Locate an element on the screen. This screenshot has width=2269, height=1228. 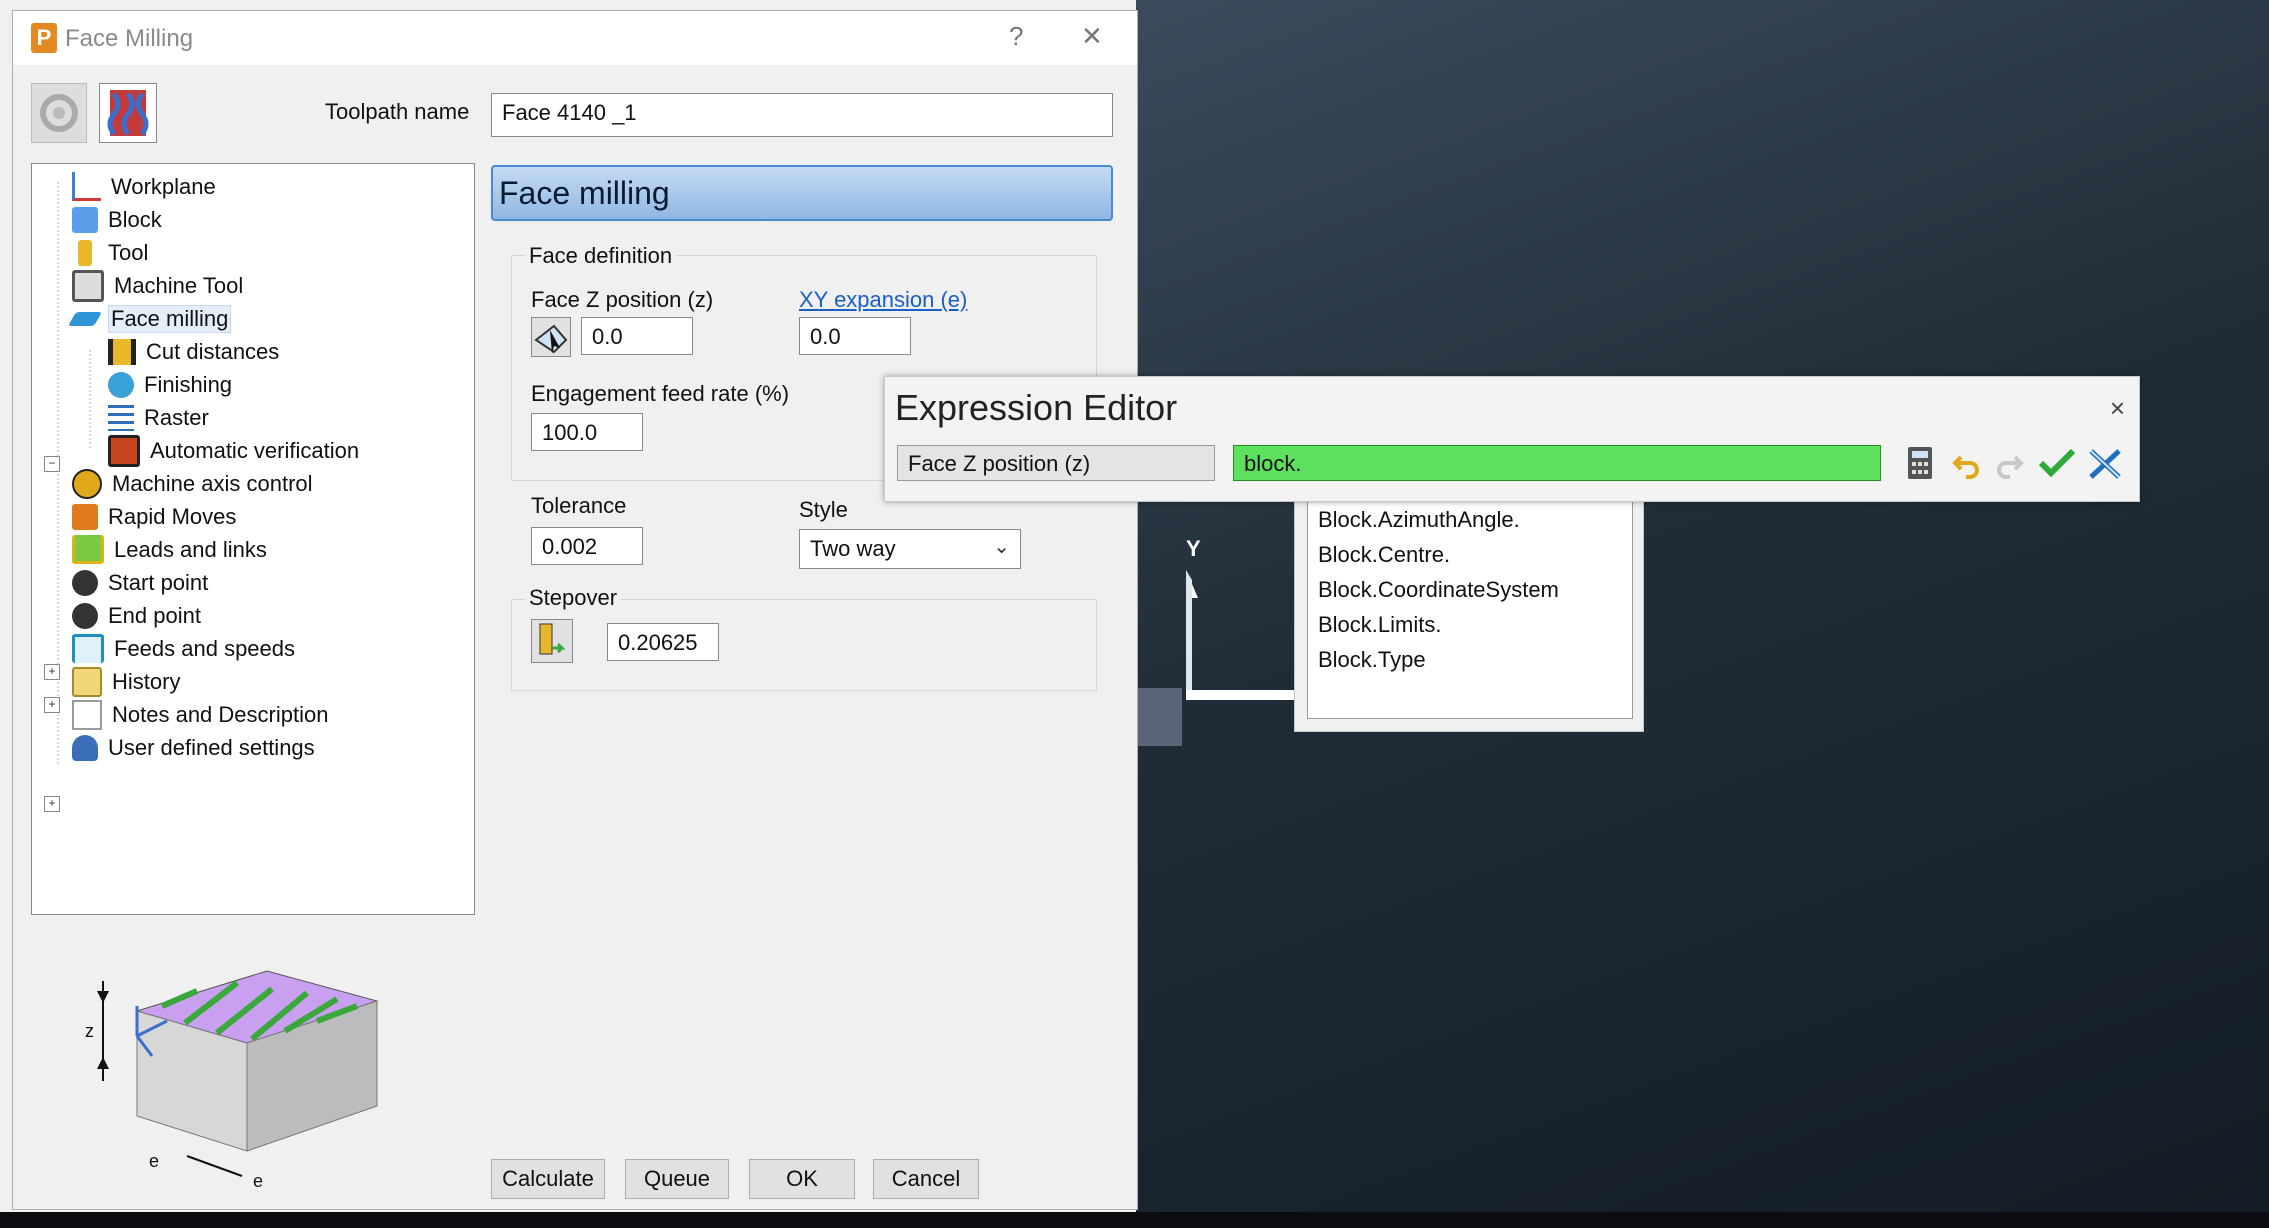
toolpath-colour-button is located at coordinates (128, 113).